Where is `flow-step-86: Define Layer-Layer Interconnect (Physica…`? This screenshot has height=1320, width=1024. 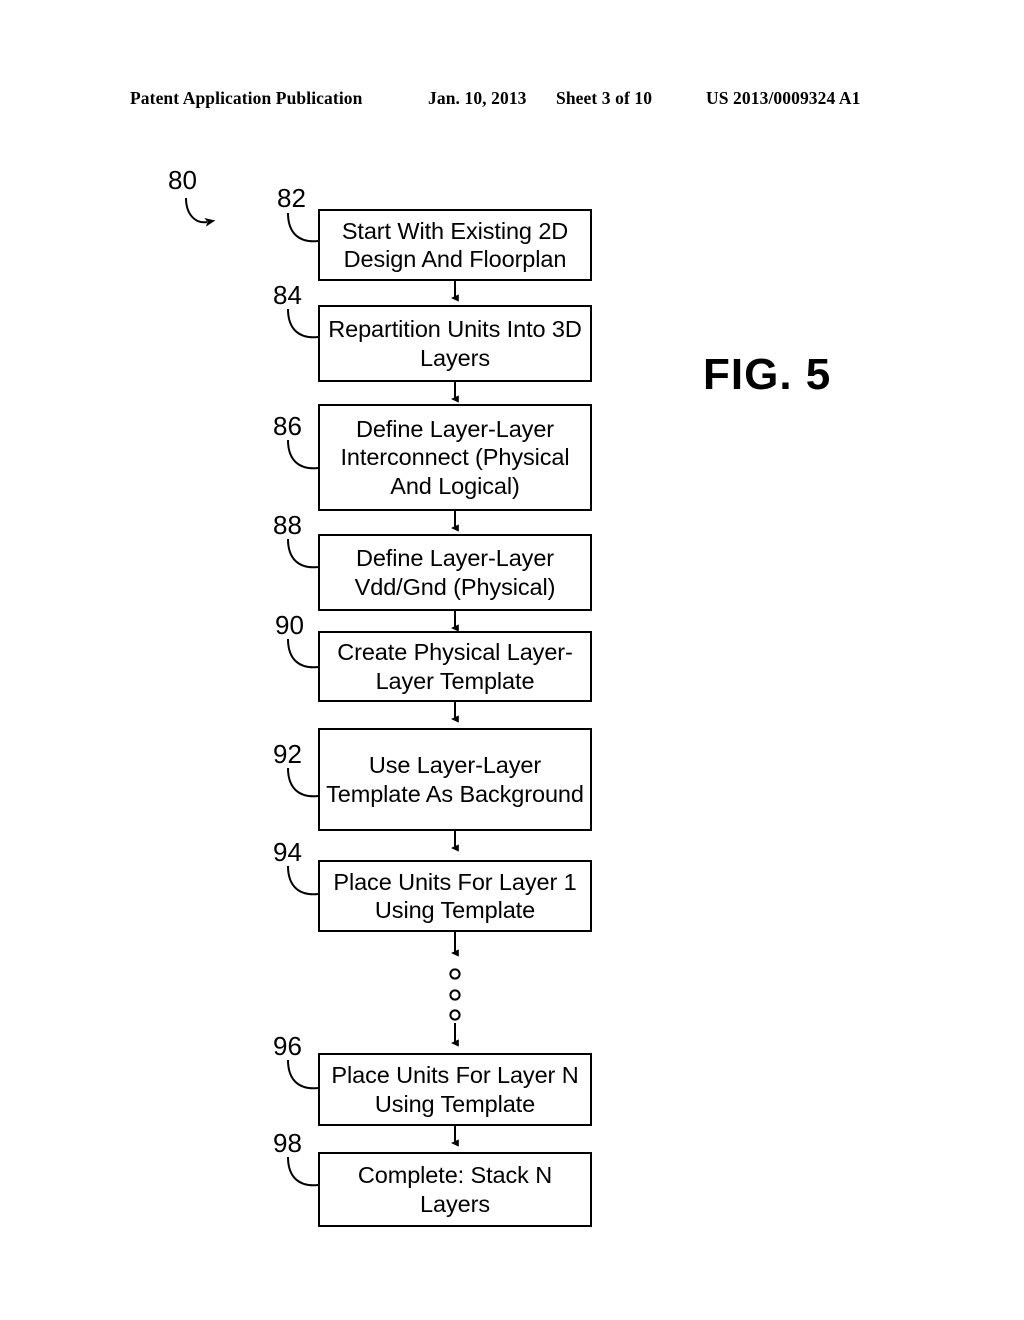
flow-step-86: Define Layer-Layer Interconnect (Physica… is located at coordinates (455, 457).